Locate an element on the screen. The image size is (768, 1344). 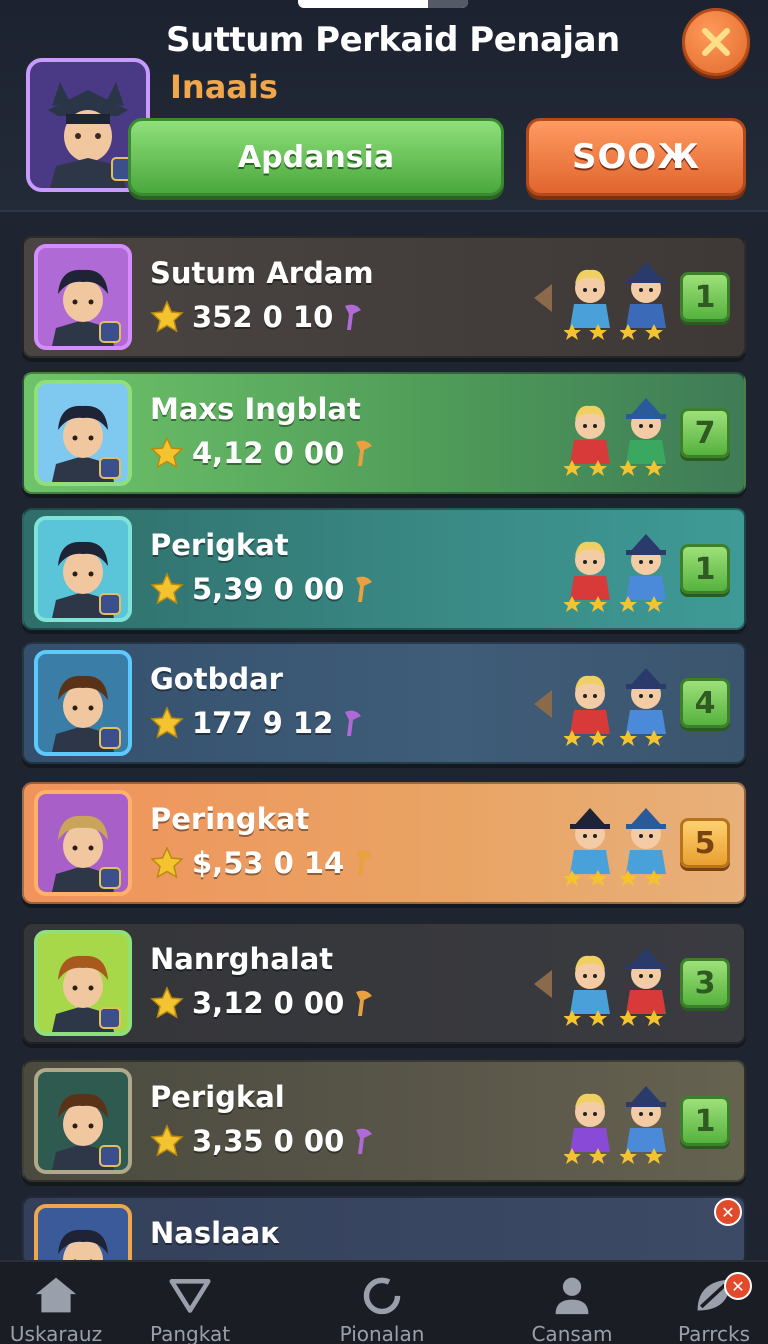
nav-item-circle: Pionalan is located at coordinates (382, 1309).